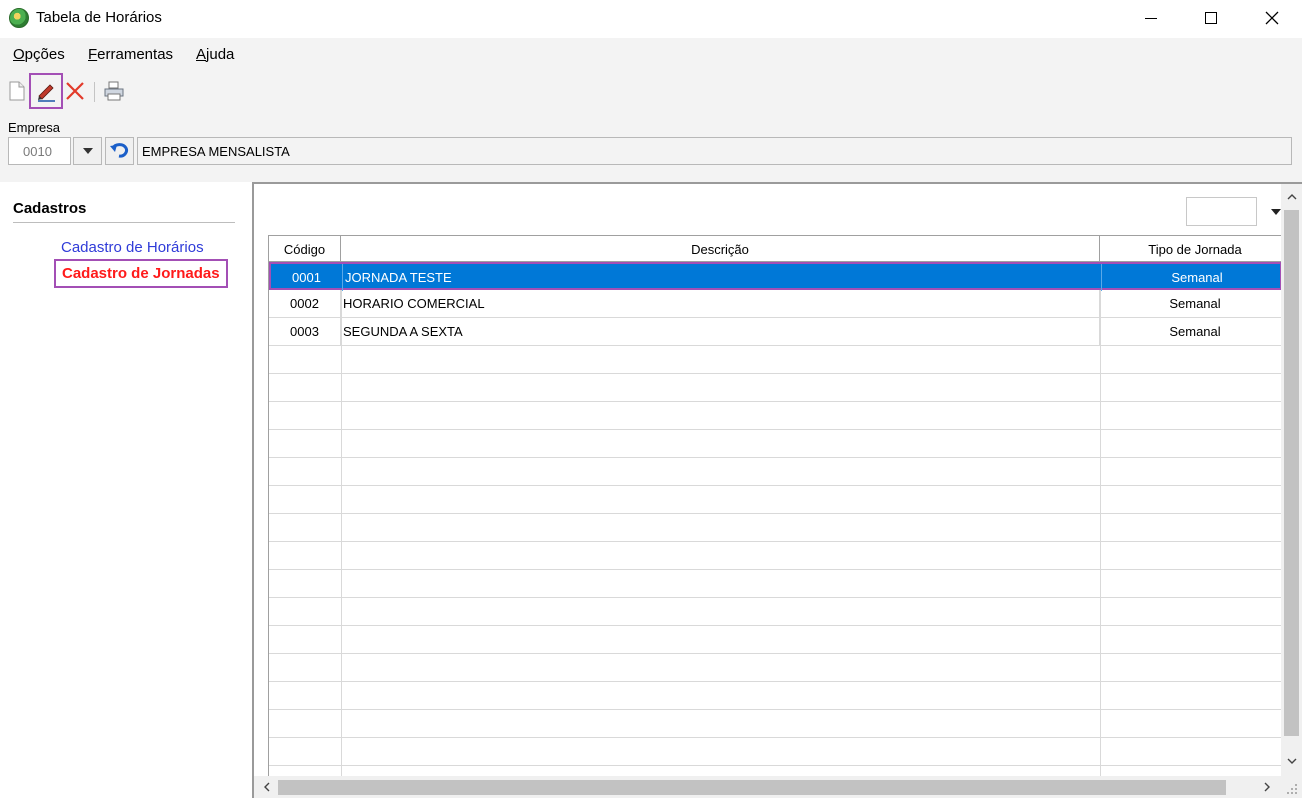 Image resolution: width=1302 pixels, height=798 pixels. I want to click on table-row: 0002 HORARIO COMERCIAL Semanal, so click(775, 304).